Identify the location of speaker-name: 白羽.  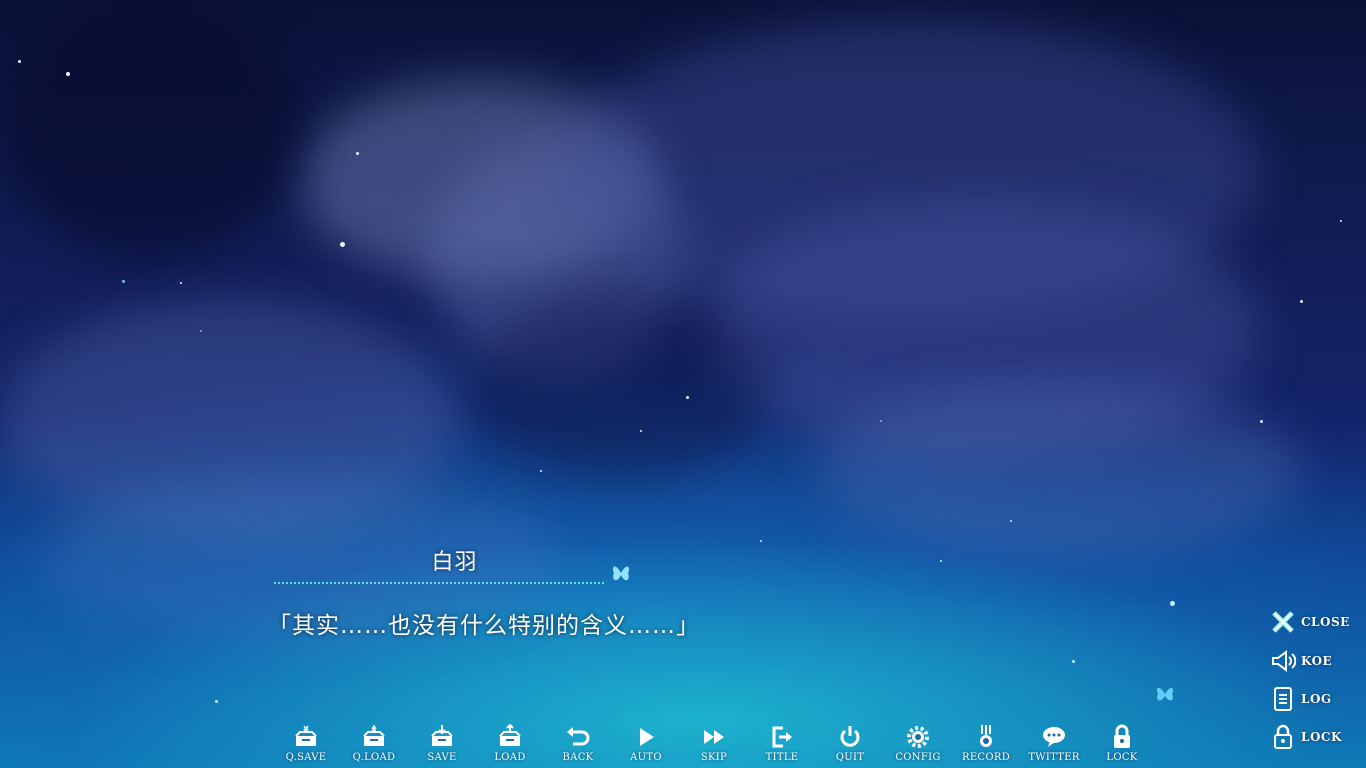
(454, 562).